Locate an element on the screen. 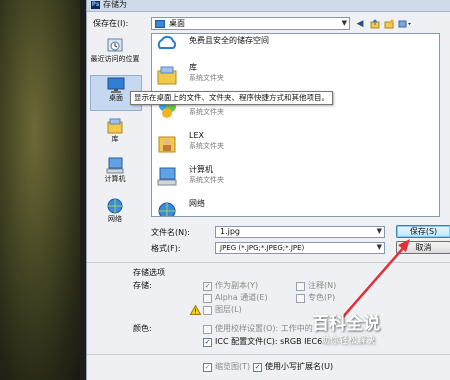  watermark-subtitle: 助你轻松解决 is located at coordinates (348, 341).